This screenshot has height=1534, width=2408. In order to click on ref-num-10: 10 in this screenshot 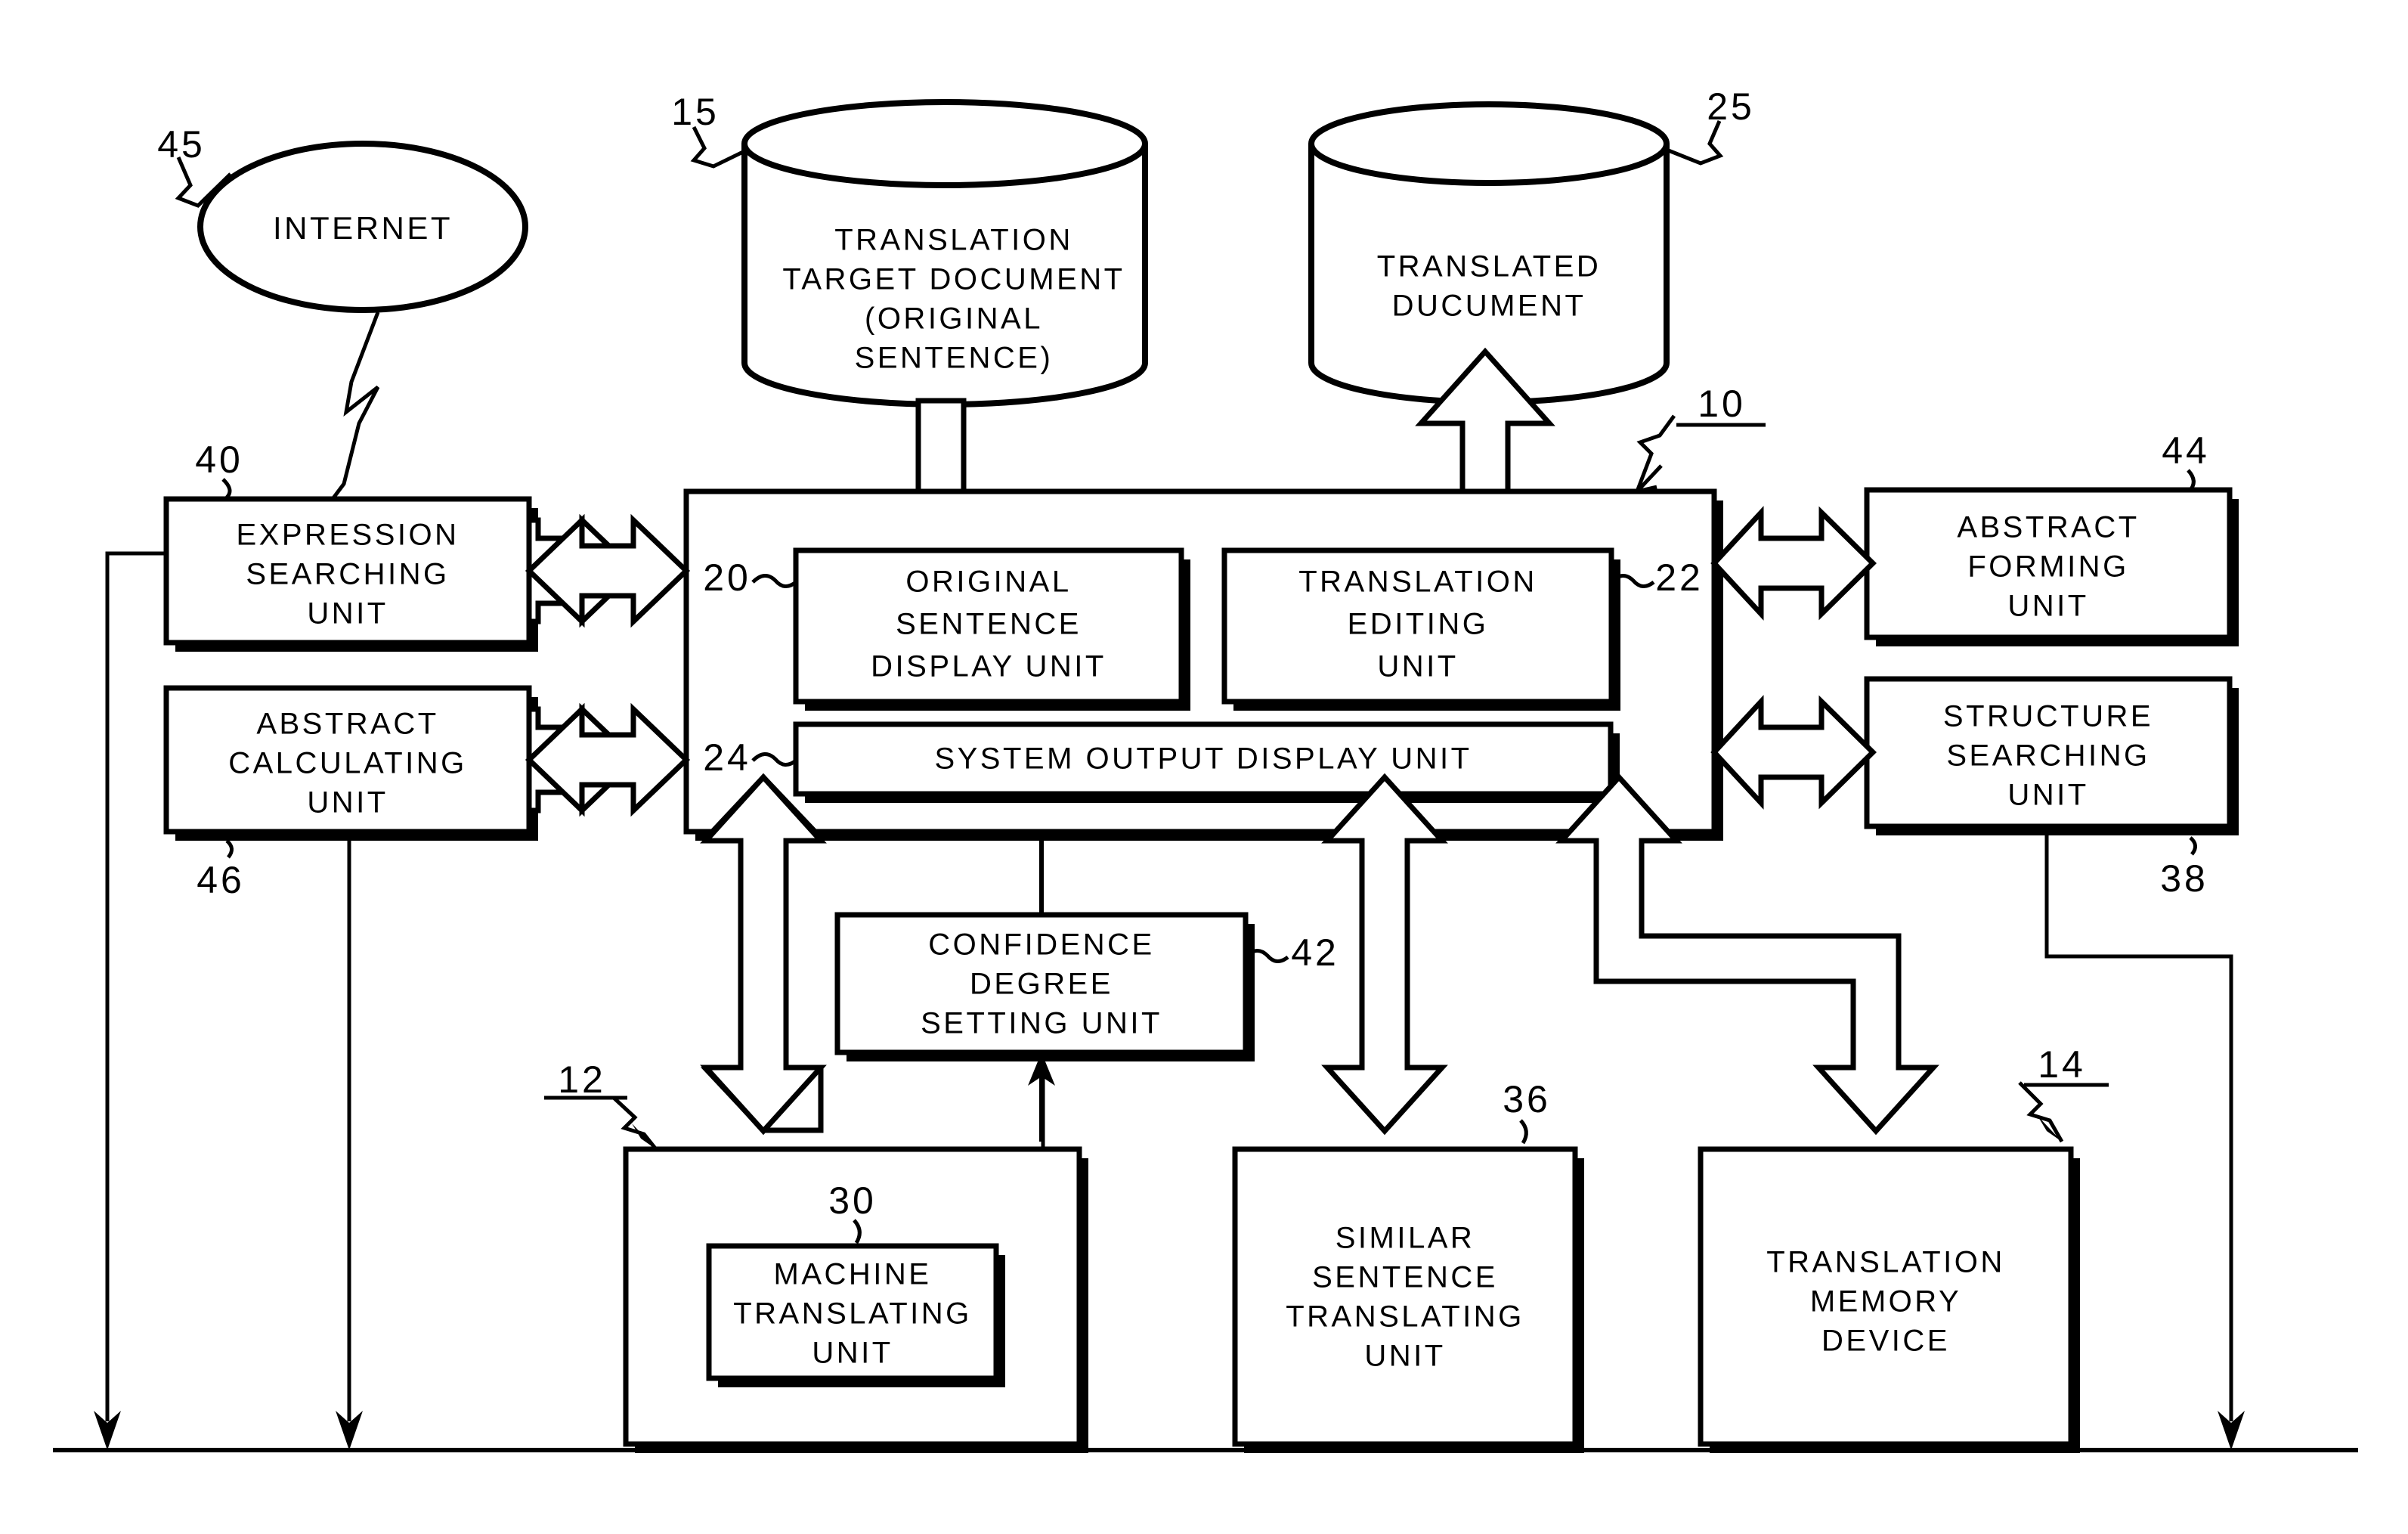, I will do `click(1722, 404)`.